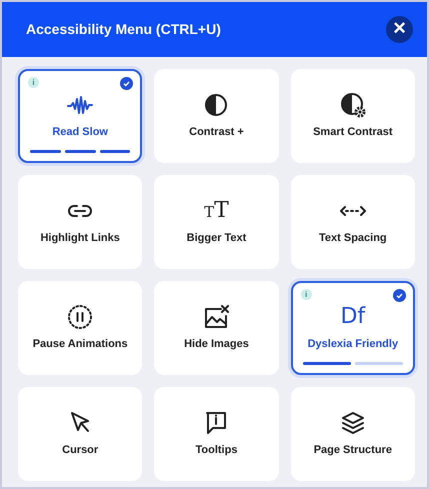 The width and height of the screenshot is (429, 489). I want to click on feature-tile: i Df Dyslexia Friendly, so click(352, 328).